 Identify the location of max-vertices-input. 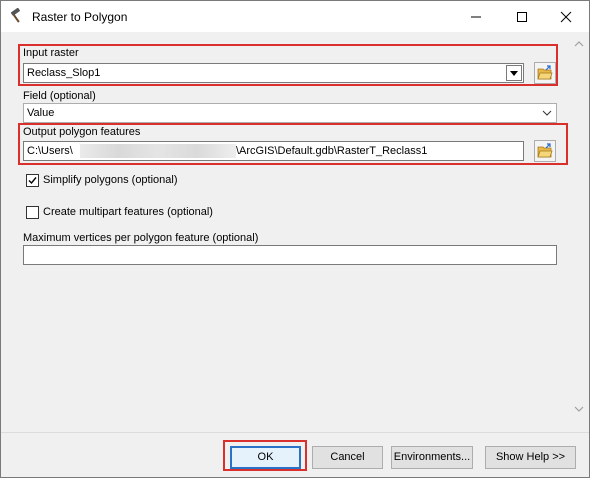
(290, 255).